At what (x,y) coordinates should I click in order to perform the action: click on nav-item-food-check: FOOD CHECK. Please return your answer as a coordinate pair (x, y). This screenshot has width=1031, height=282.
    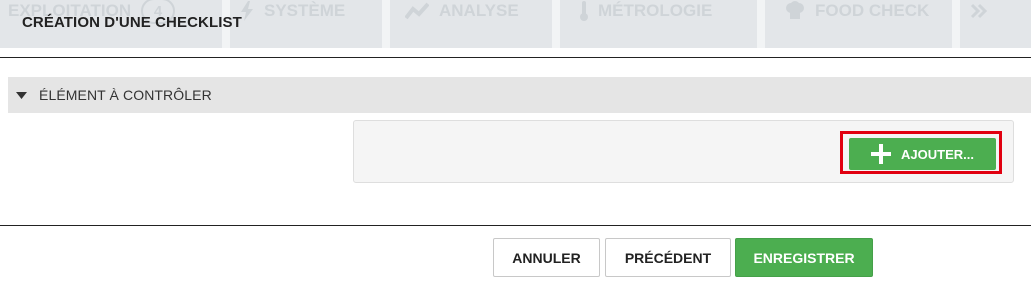
    Looking at the image, I should click on (857, 11).